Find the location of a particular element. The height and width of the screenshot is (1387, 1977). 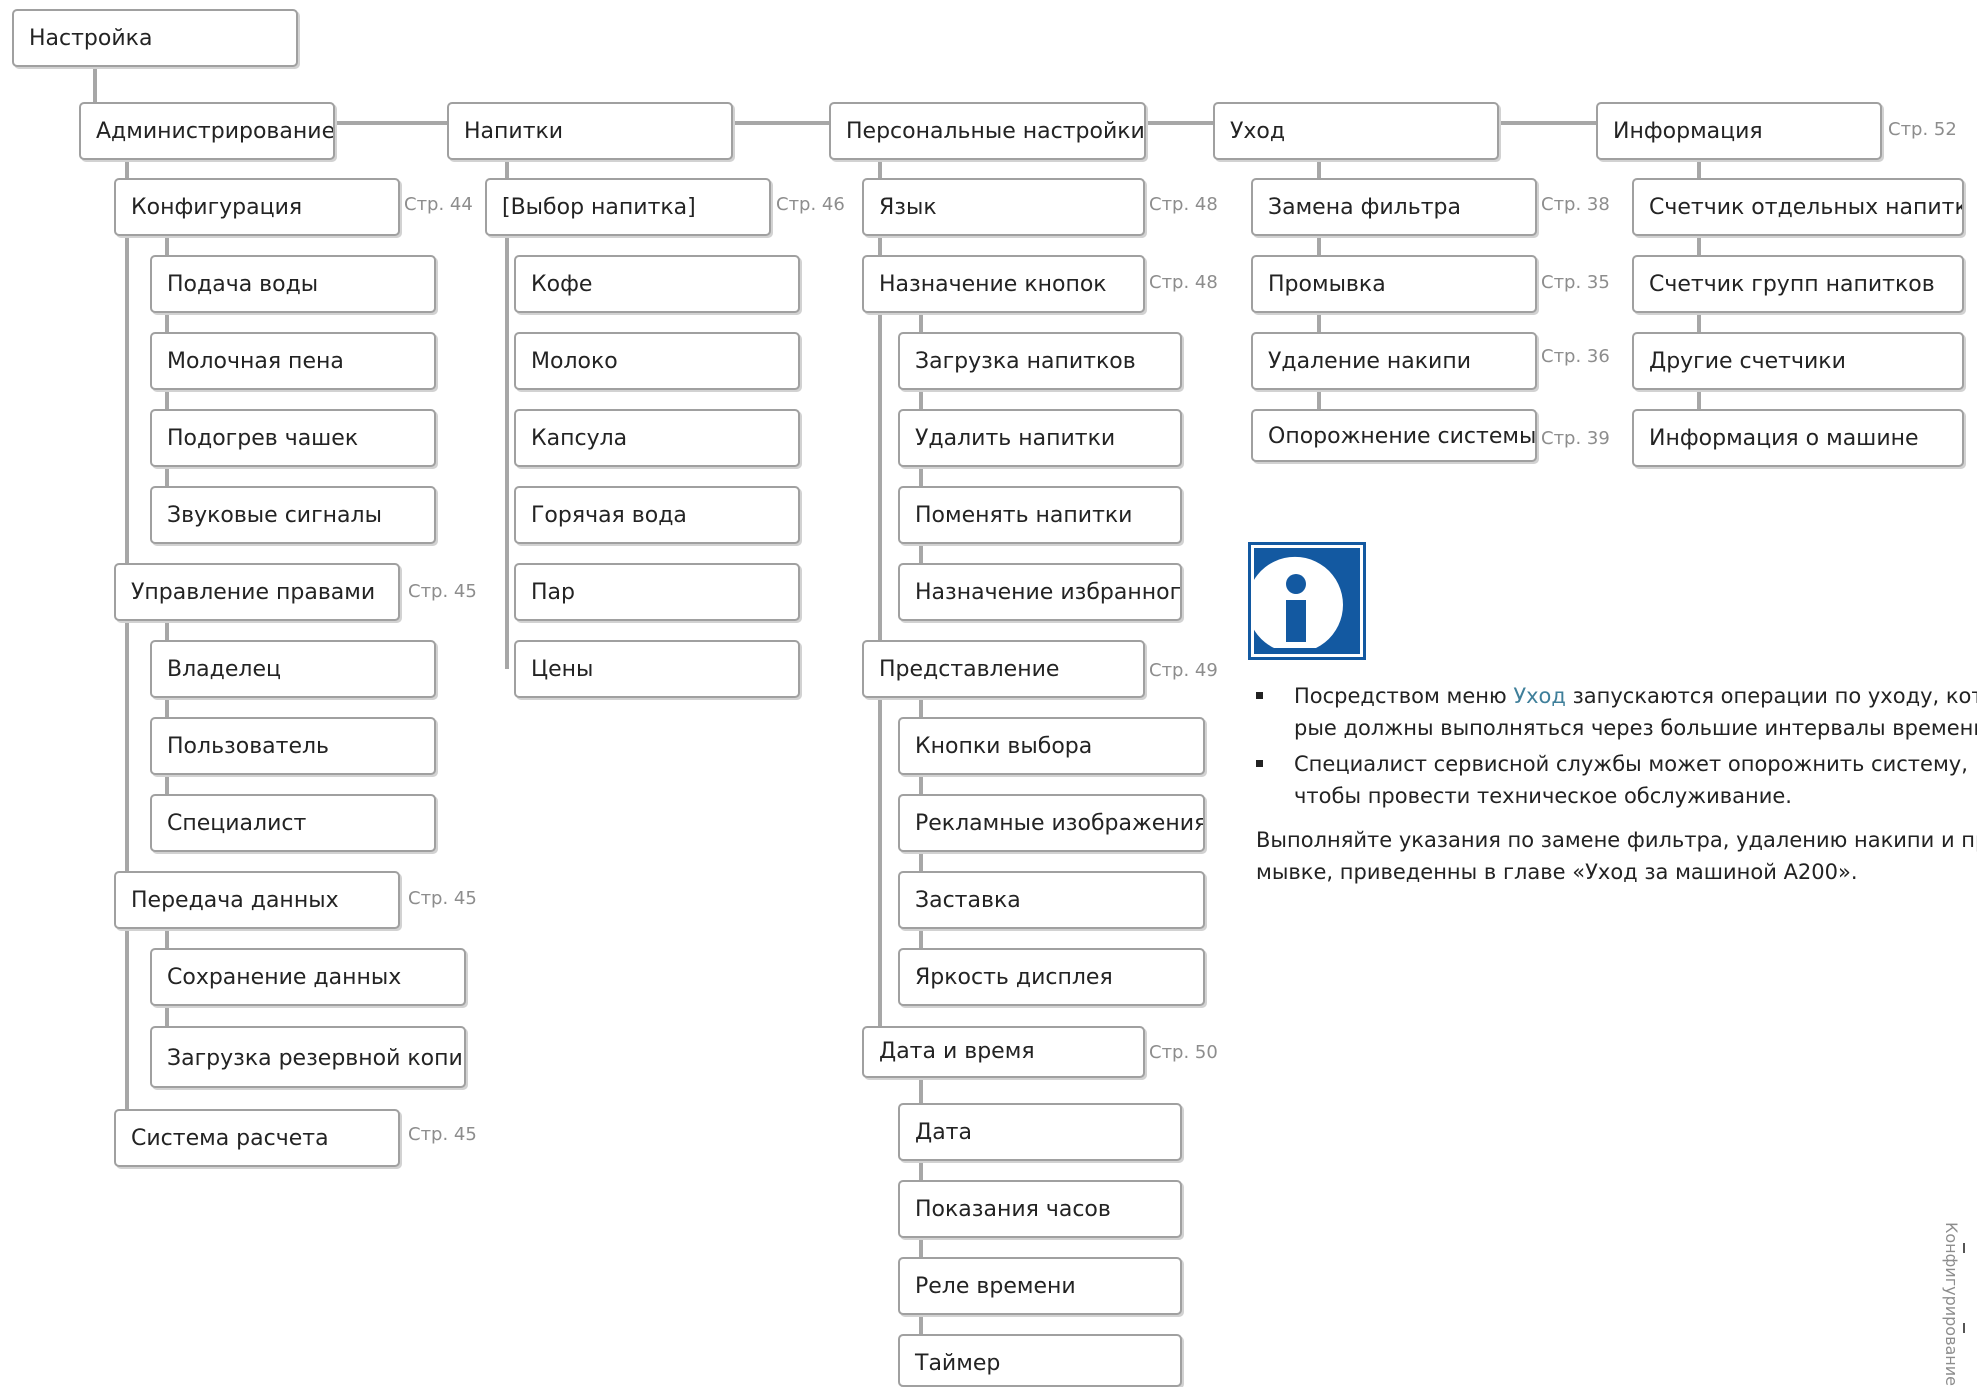

node-descaling: Удаление накипи is located at coordinates (1394, 361).